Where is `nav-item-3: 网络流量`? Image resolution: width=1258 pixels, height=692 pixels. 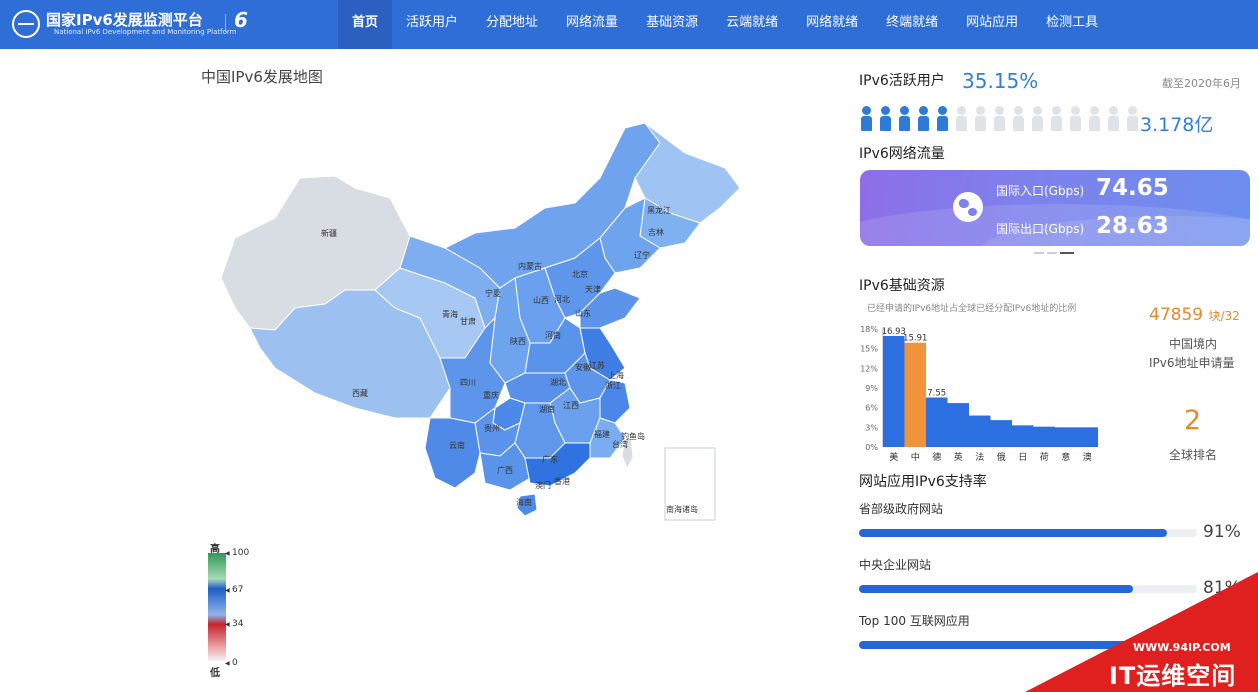 nav-item-3: 网络流量 is located at coordinates (592, 24).